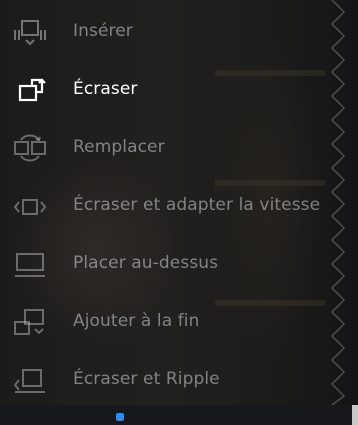  Describe the element at coordinates (146, 263) in the screenshot. I see `menu-item-label: Placer au-dessus` at that location.